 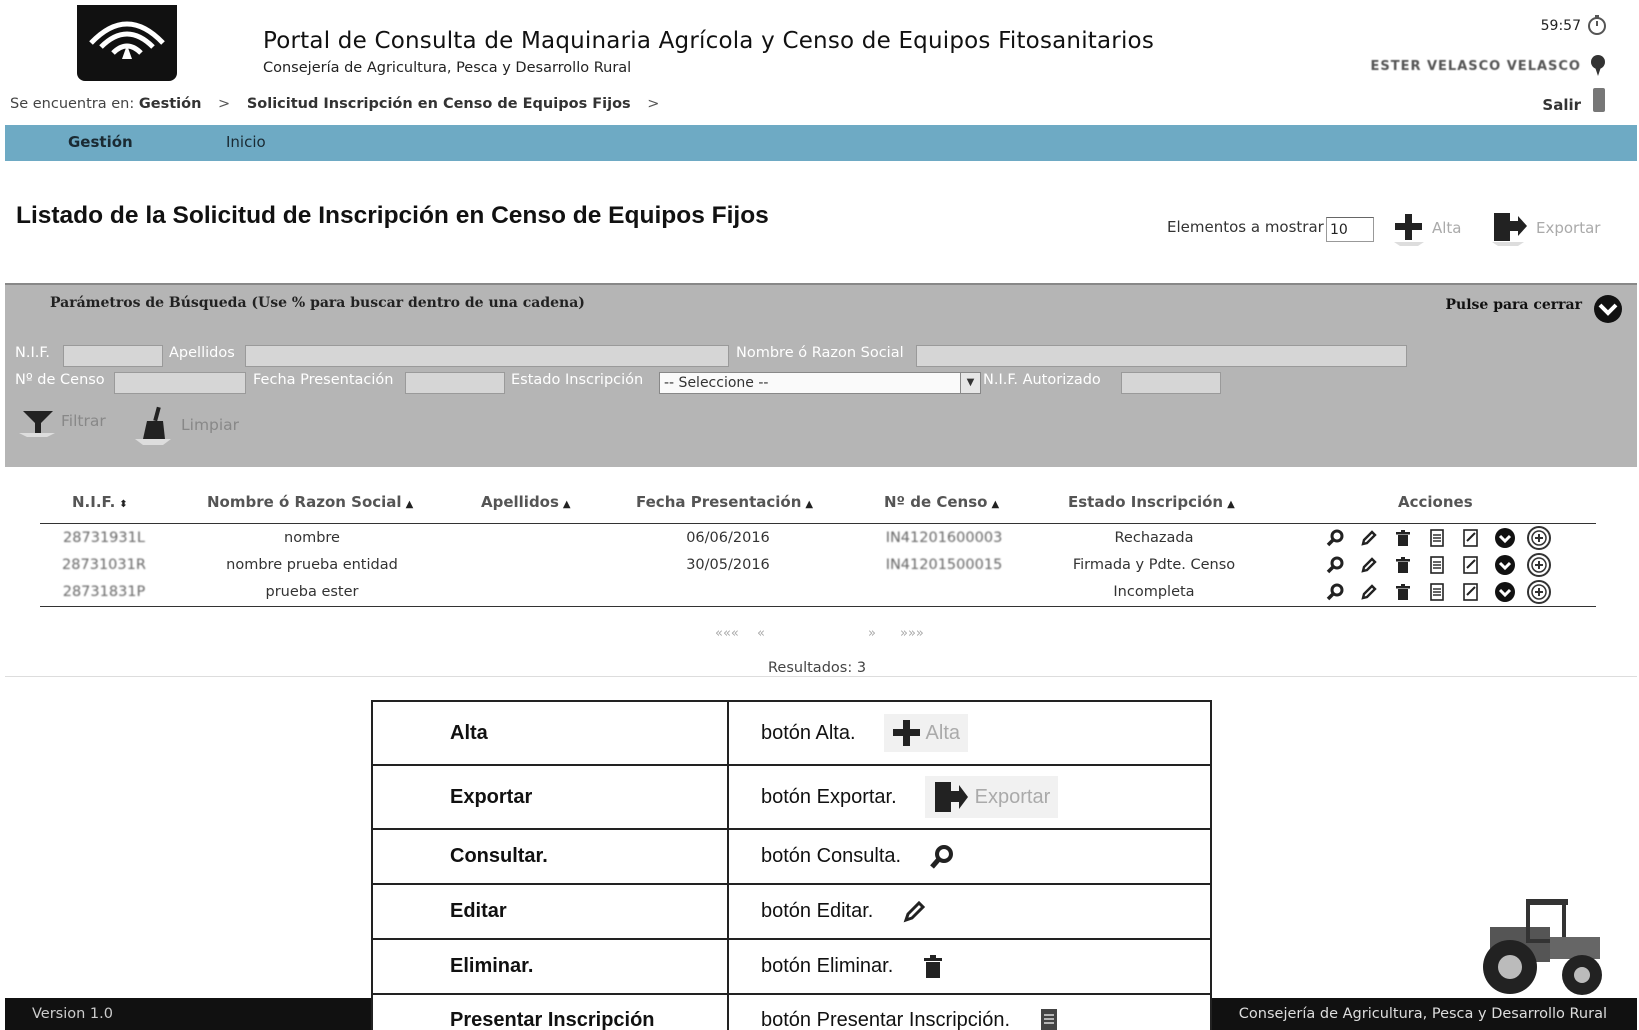 I want to click on export-label: Exportar, so click(x=1568, y=228).